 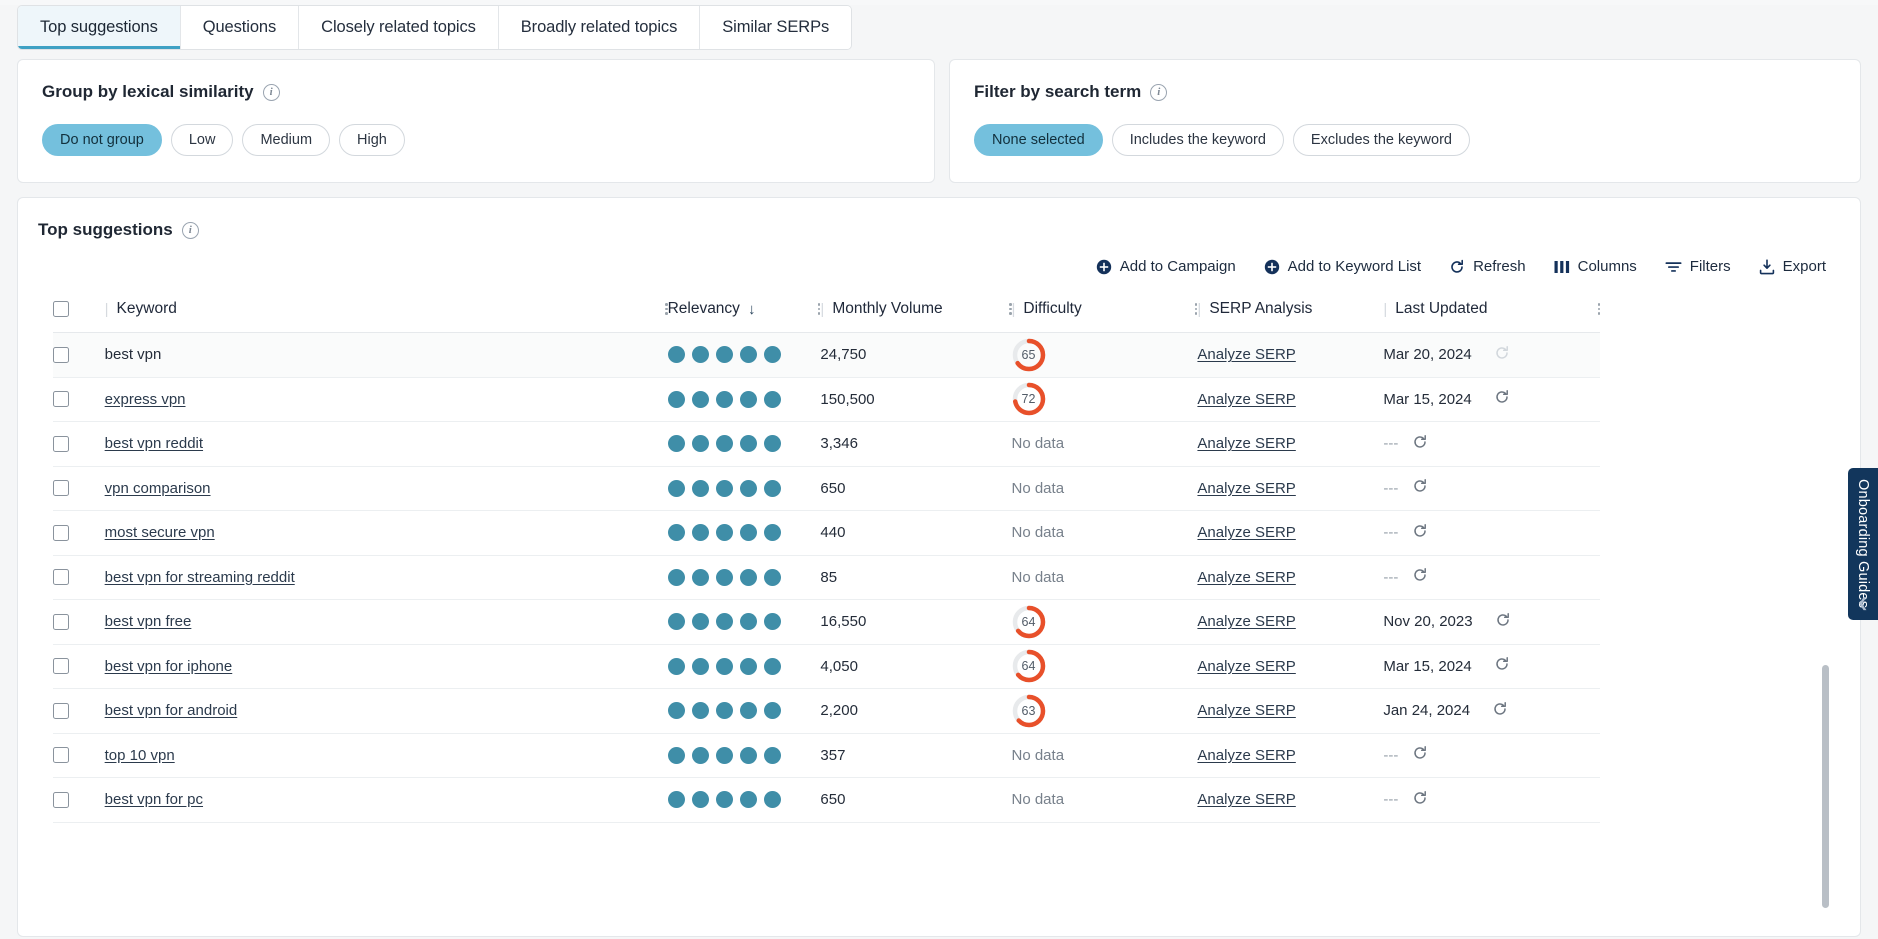 What do you see at coordinates (744, 310) in the screenshot?
I see `column-header-relevancy: Relevancy ↓` at bounding box center [744, 310].